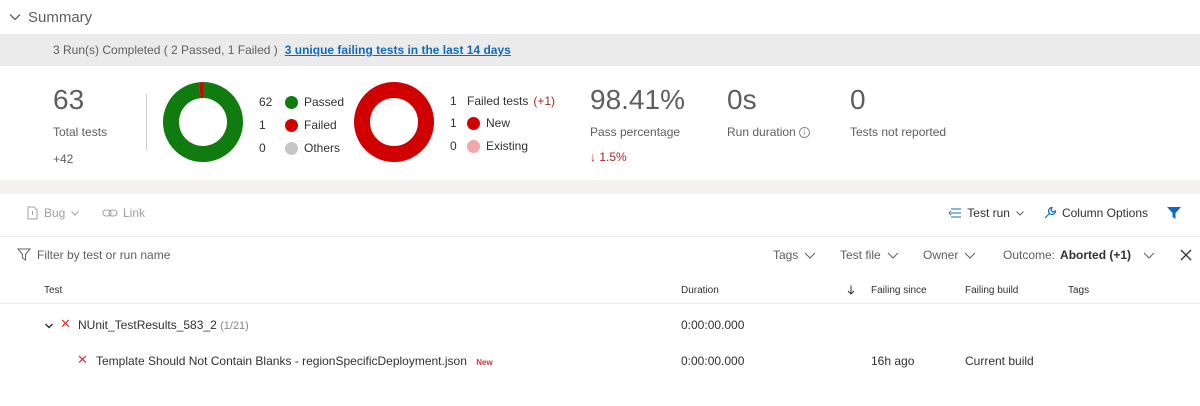  What do you see at coordinates (1186, 255) in the screenshot?
I see `close-icon` at bounding box center [1186, 255].